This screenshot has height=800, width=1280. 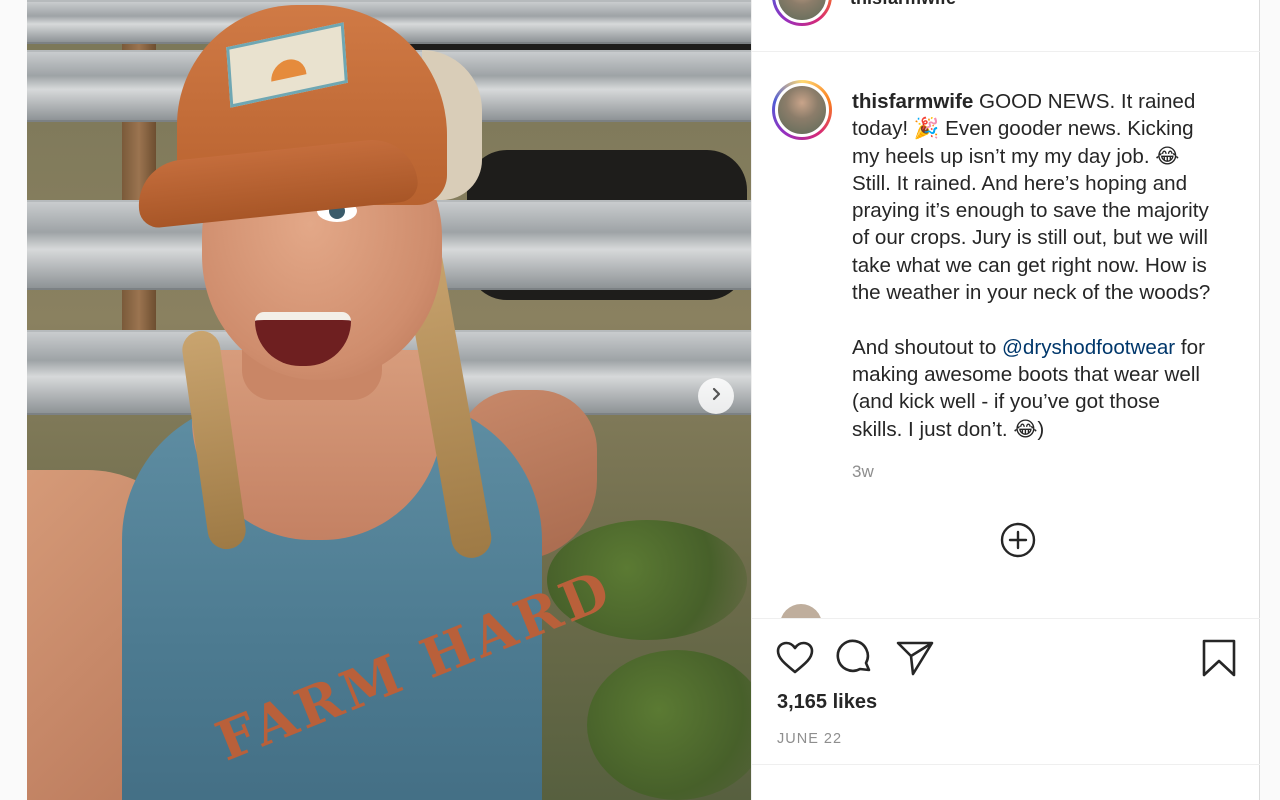 I want to click on next-photo-button, so click(x=716, y=396).